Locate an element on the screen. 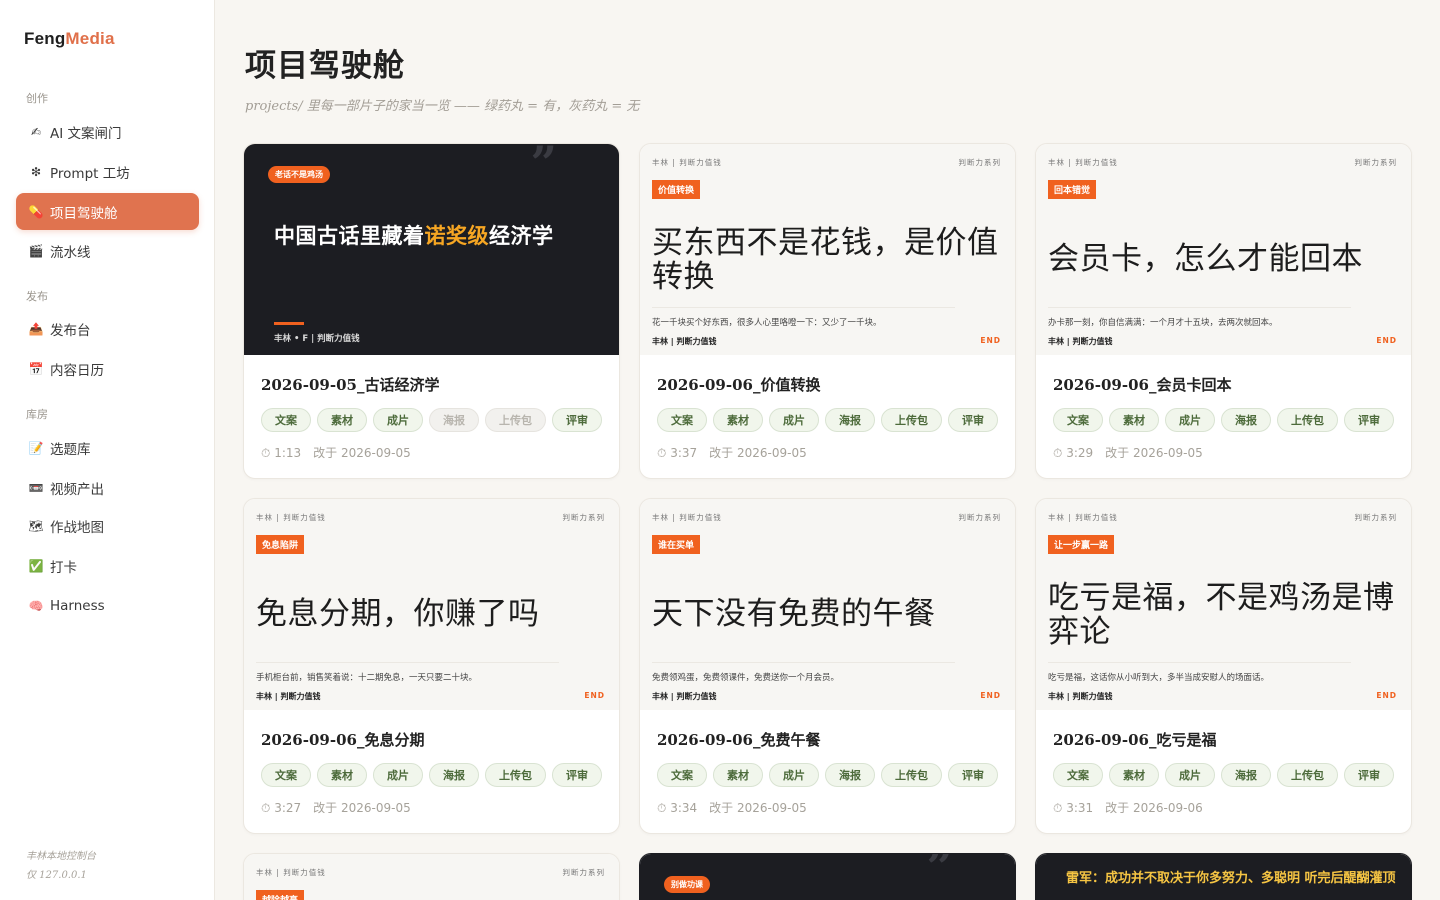 The image size is (1440, 900). project-title: 2026-09-06_会员卡回本 is located at coordinates (1142, 385).